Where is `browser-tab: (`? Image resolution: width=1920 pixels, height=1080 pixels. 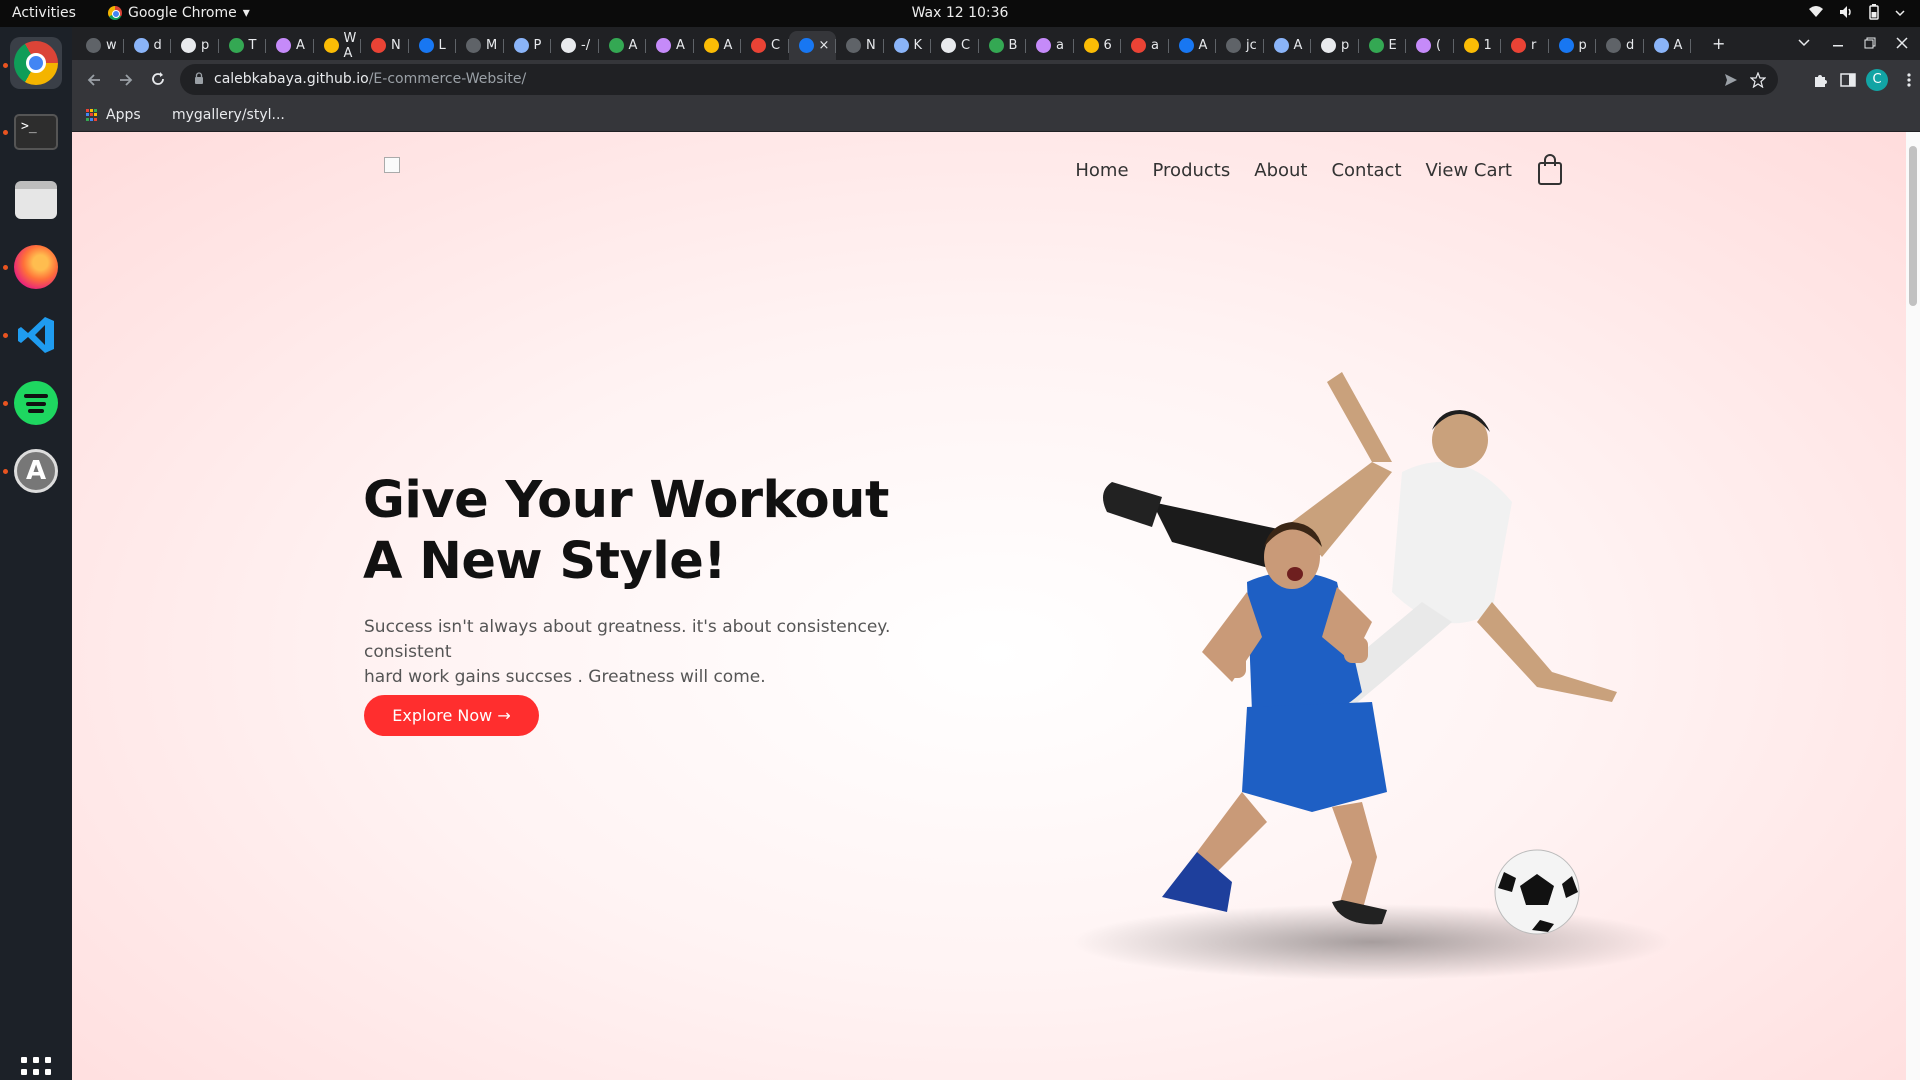
browser-tab: ( is located at coordinates (1430, 45).